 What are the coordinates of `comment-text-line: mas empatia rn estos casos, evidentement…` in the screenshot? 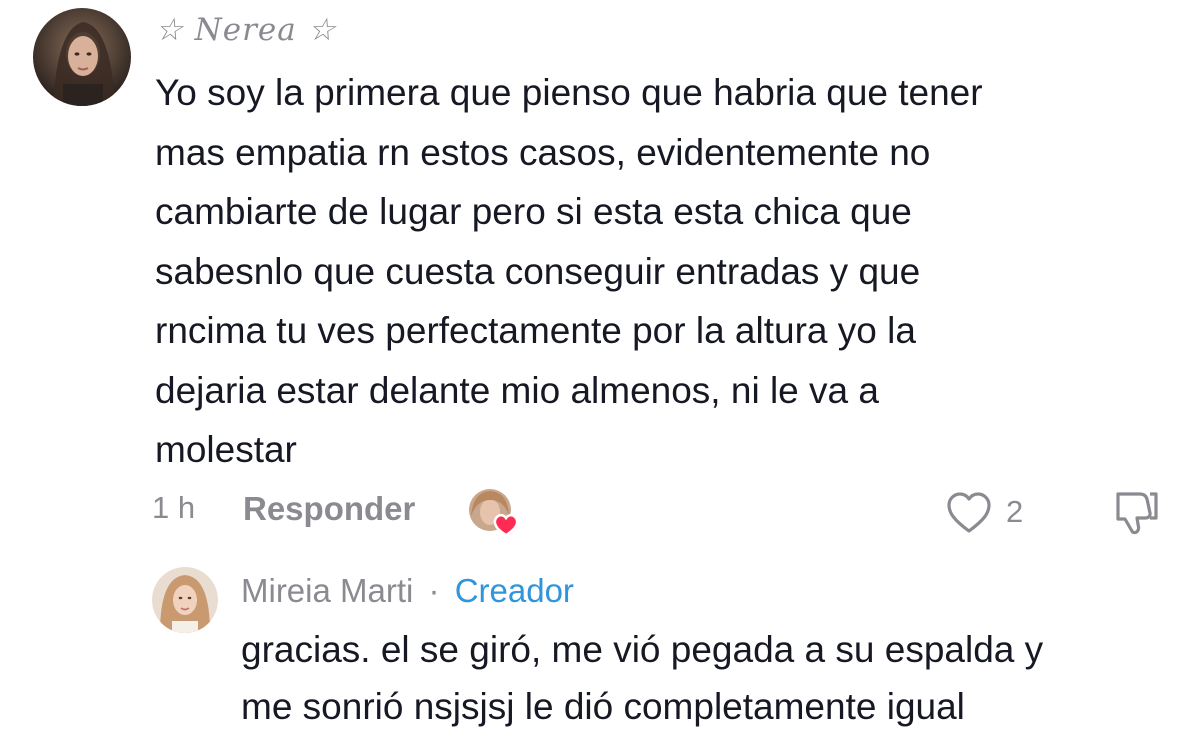 It's located at (543, 152).